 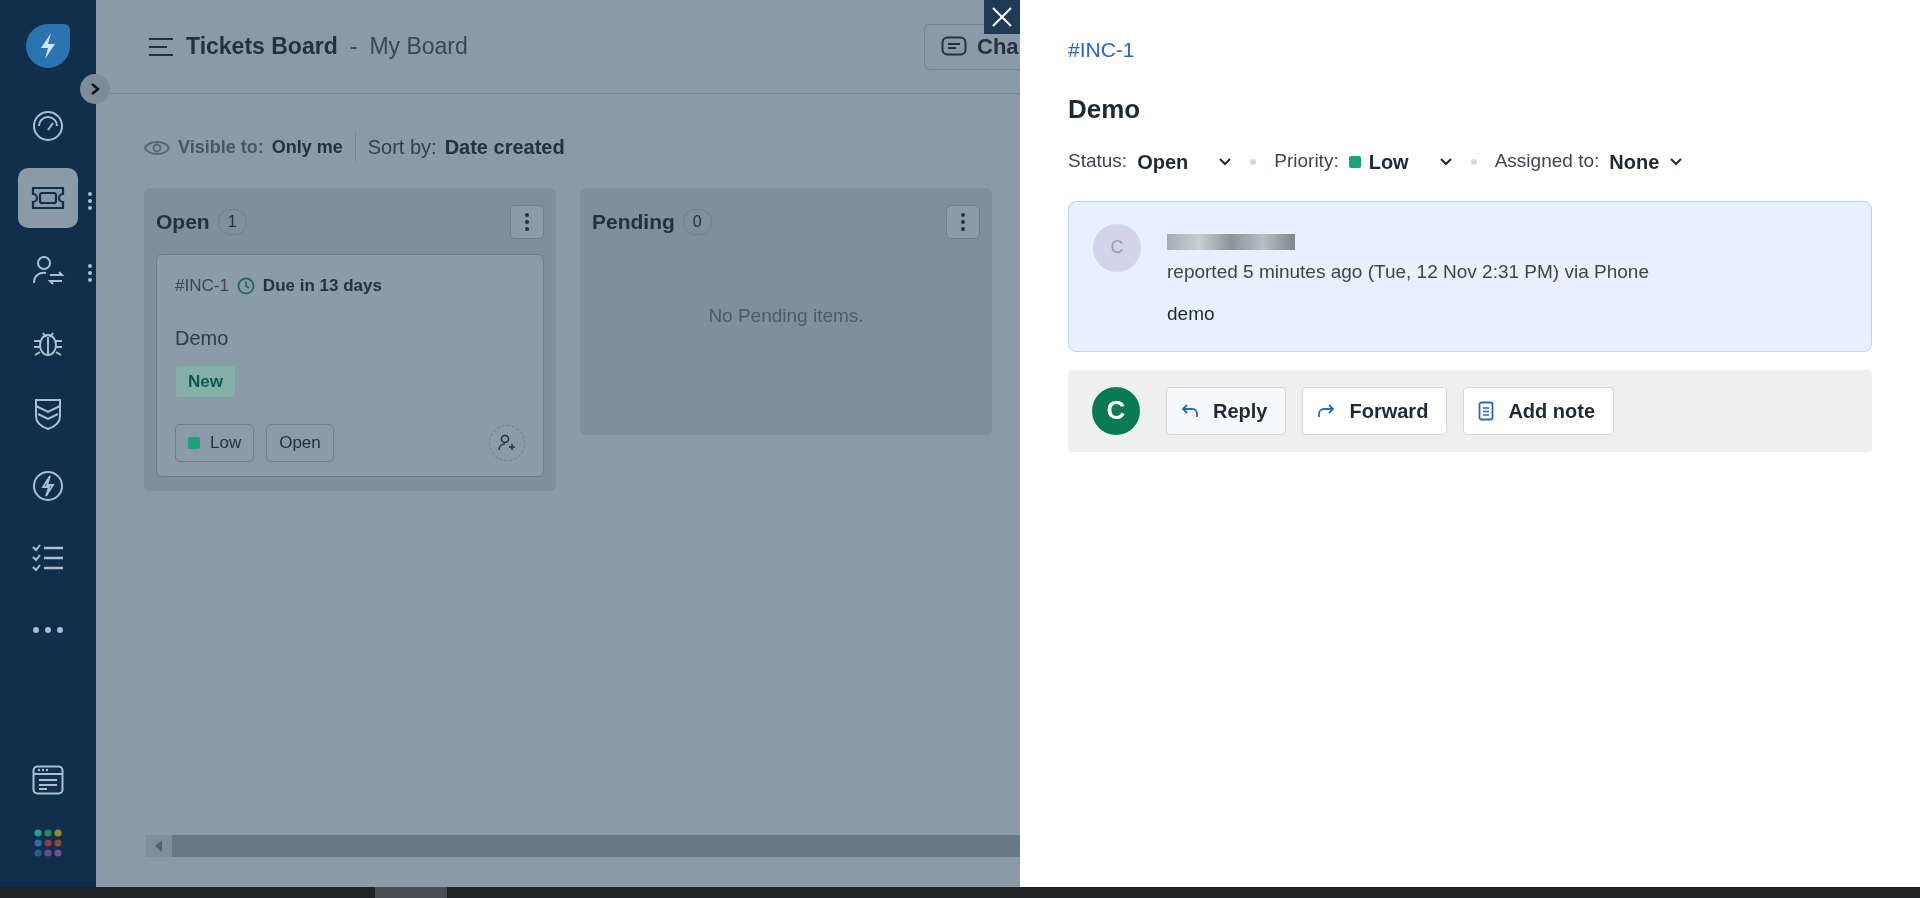 I want to click on ticket-id: #INC-1, so click(x=202, y=286).